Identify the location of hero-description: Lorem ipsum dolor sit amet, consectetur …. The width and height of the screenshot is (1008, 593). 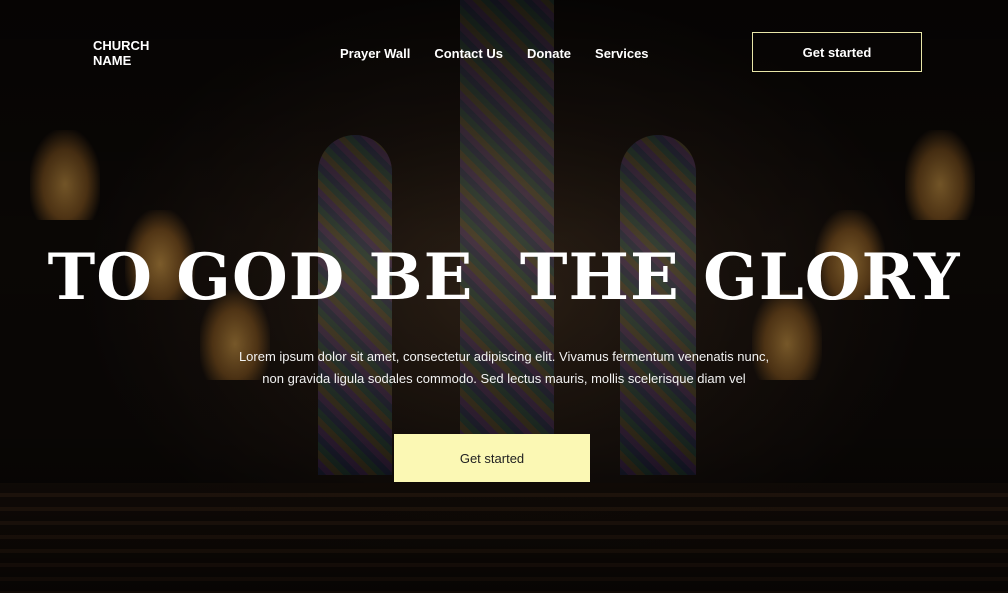
(504, 367).